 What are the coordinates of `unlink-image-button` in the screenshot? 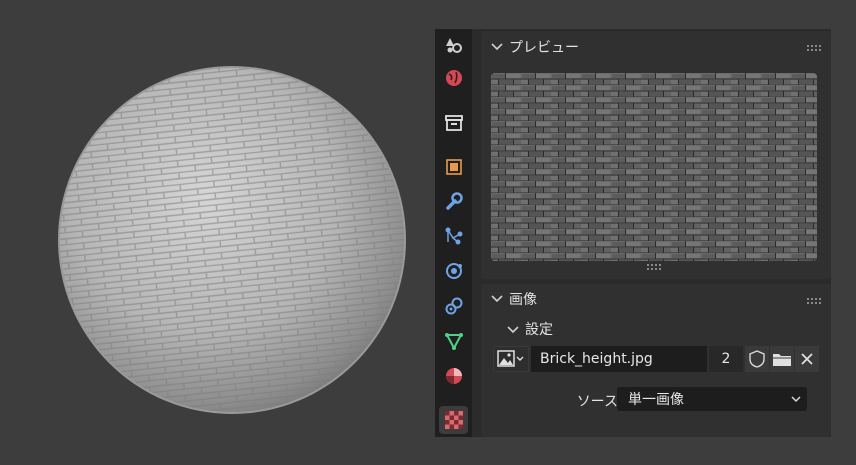 It's located at (807, 359).